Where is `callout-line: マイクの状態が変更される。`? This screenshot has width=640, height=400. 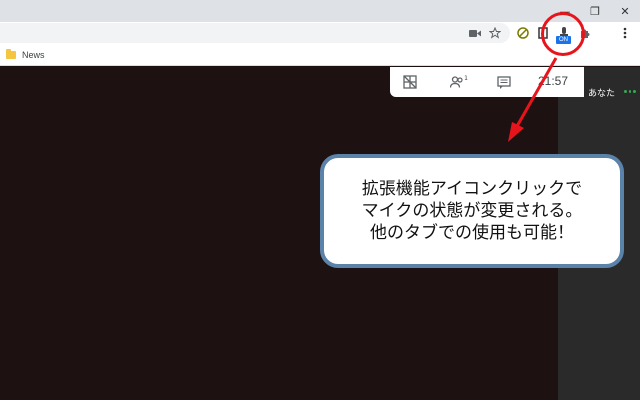
callout-line: マイクの状態が変更される。 is located at coordinates (472, 211).